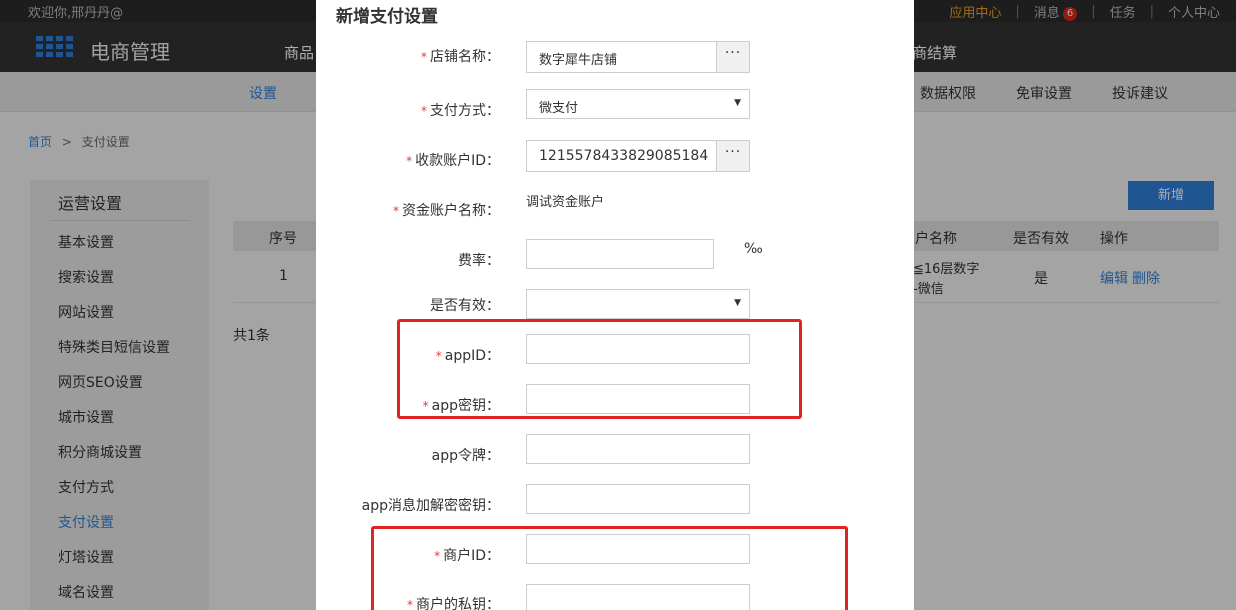 The height and width of the screenshot is (610, 1236). Describe the element at coordinates (465, 57) in the screenshot. I see `store-name-label-text: 店铺名称：` at that location.